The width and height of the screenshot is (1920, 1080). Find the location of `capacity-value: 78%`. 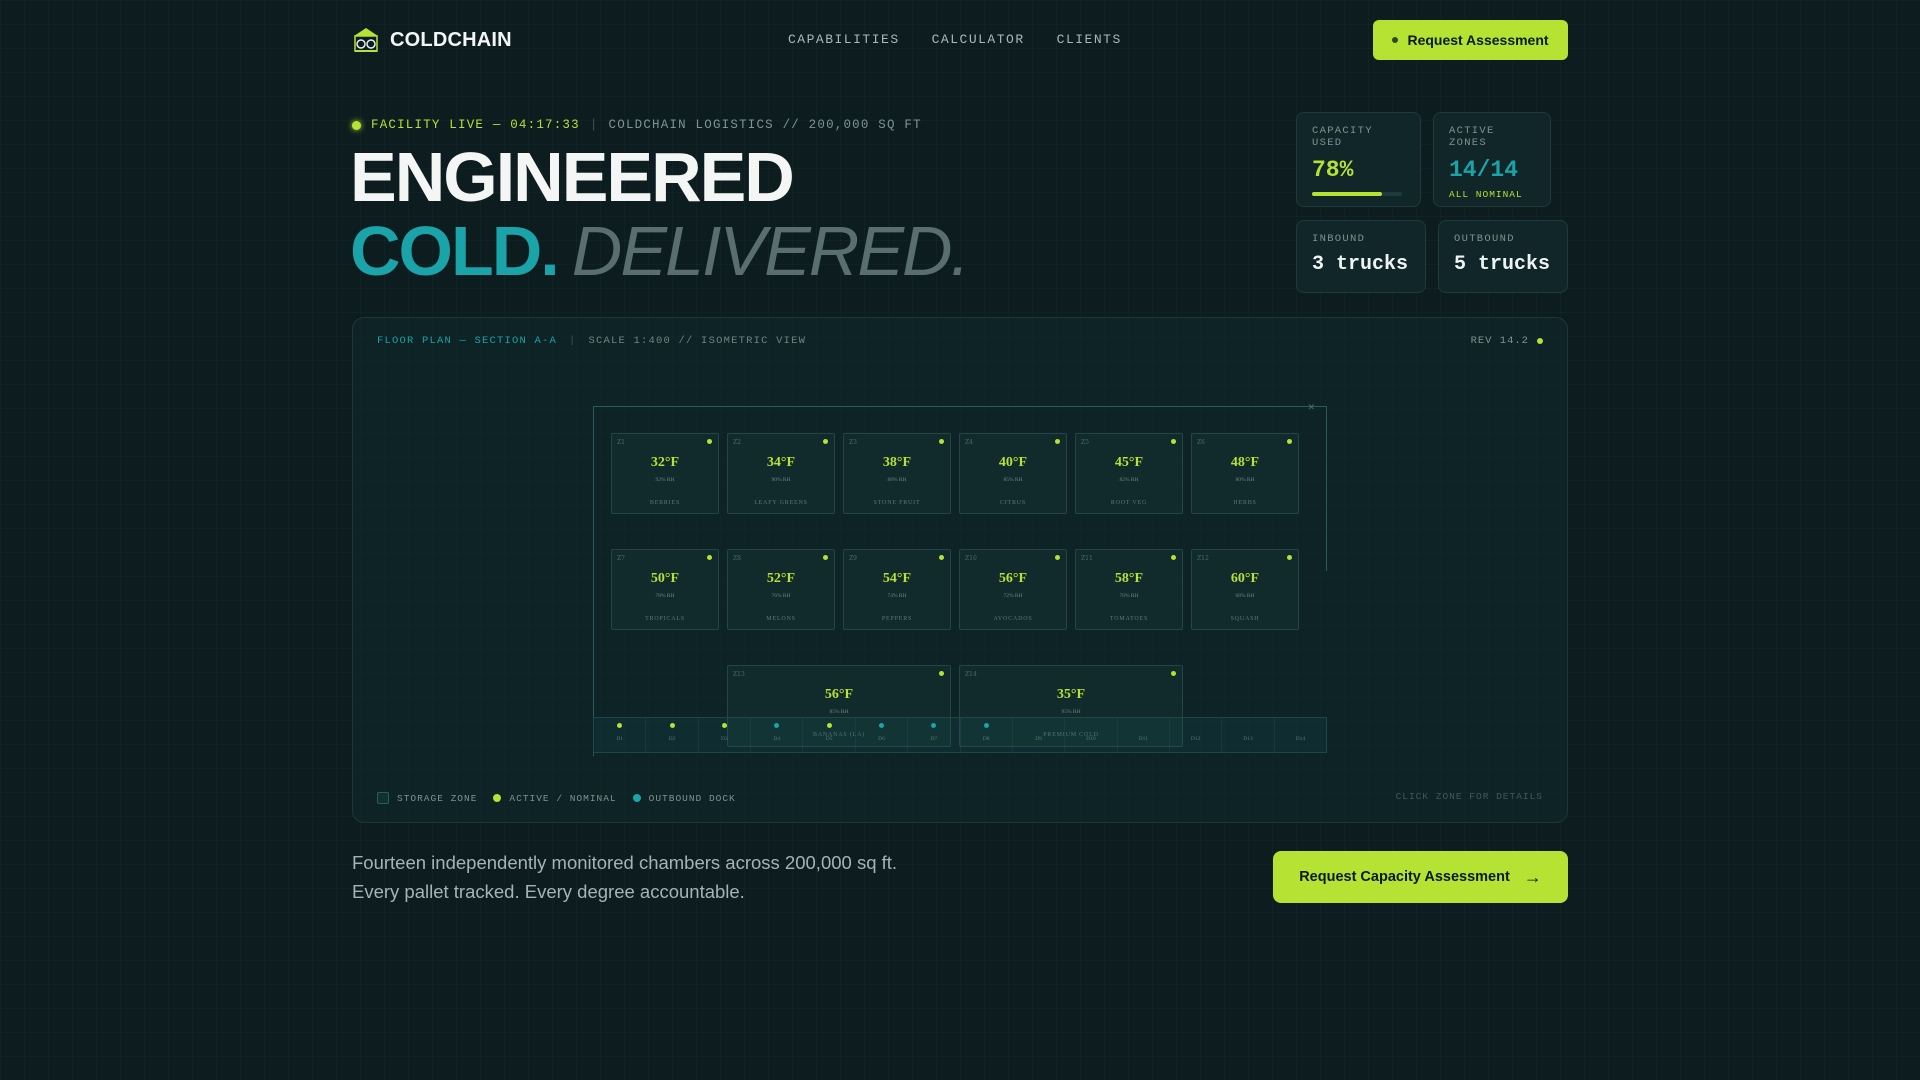

capacity-value: 78% is located at coordinates (1333, 170).